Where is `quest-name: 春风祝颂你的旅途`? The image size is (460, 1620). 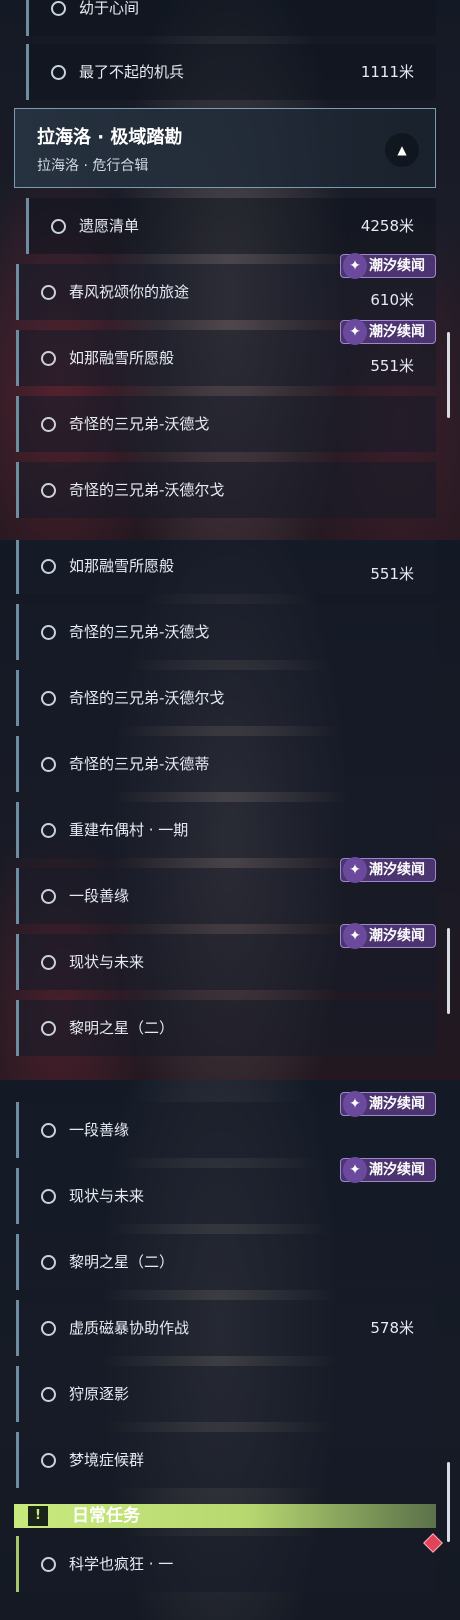
quest-name: 春风祝颂你的旅途 is located at coordinates (129, 292).